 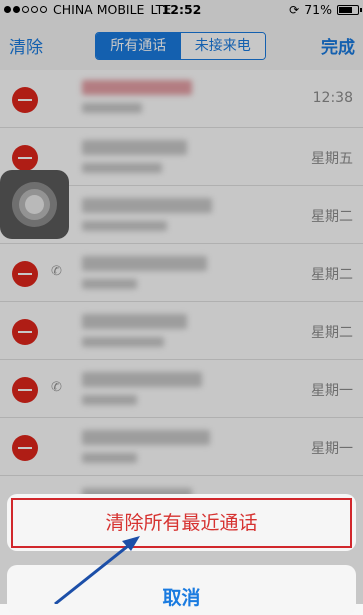 What do you see at coordinates (181, 598) in the screenshot?
I see `cancel-label: 取消` at bounding box center [181, 598].